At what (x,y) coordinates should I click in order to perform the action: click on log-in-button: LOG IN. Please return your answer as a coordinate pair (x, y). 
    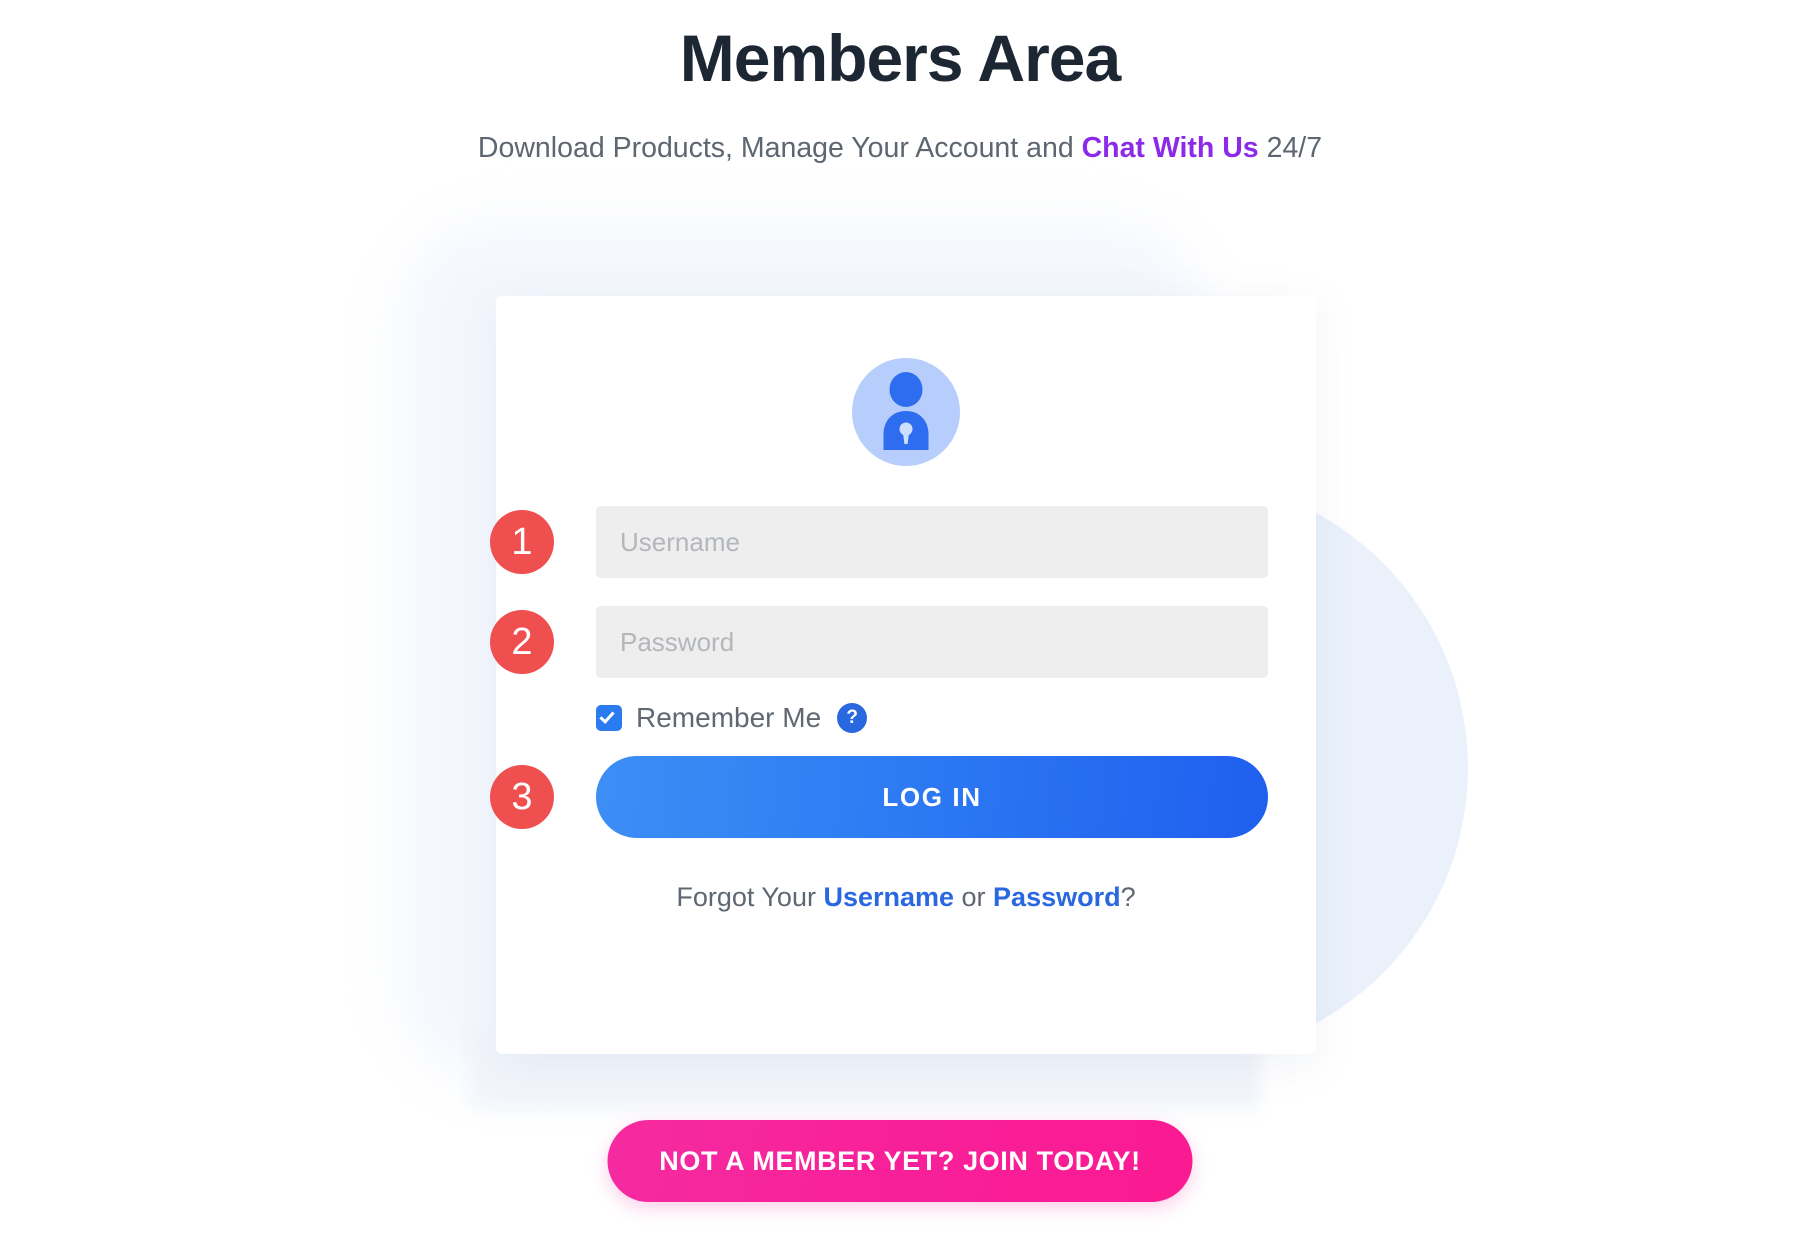
    Looking at the image, I should click on (932, 797).